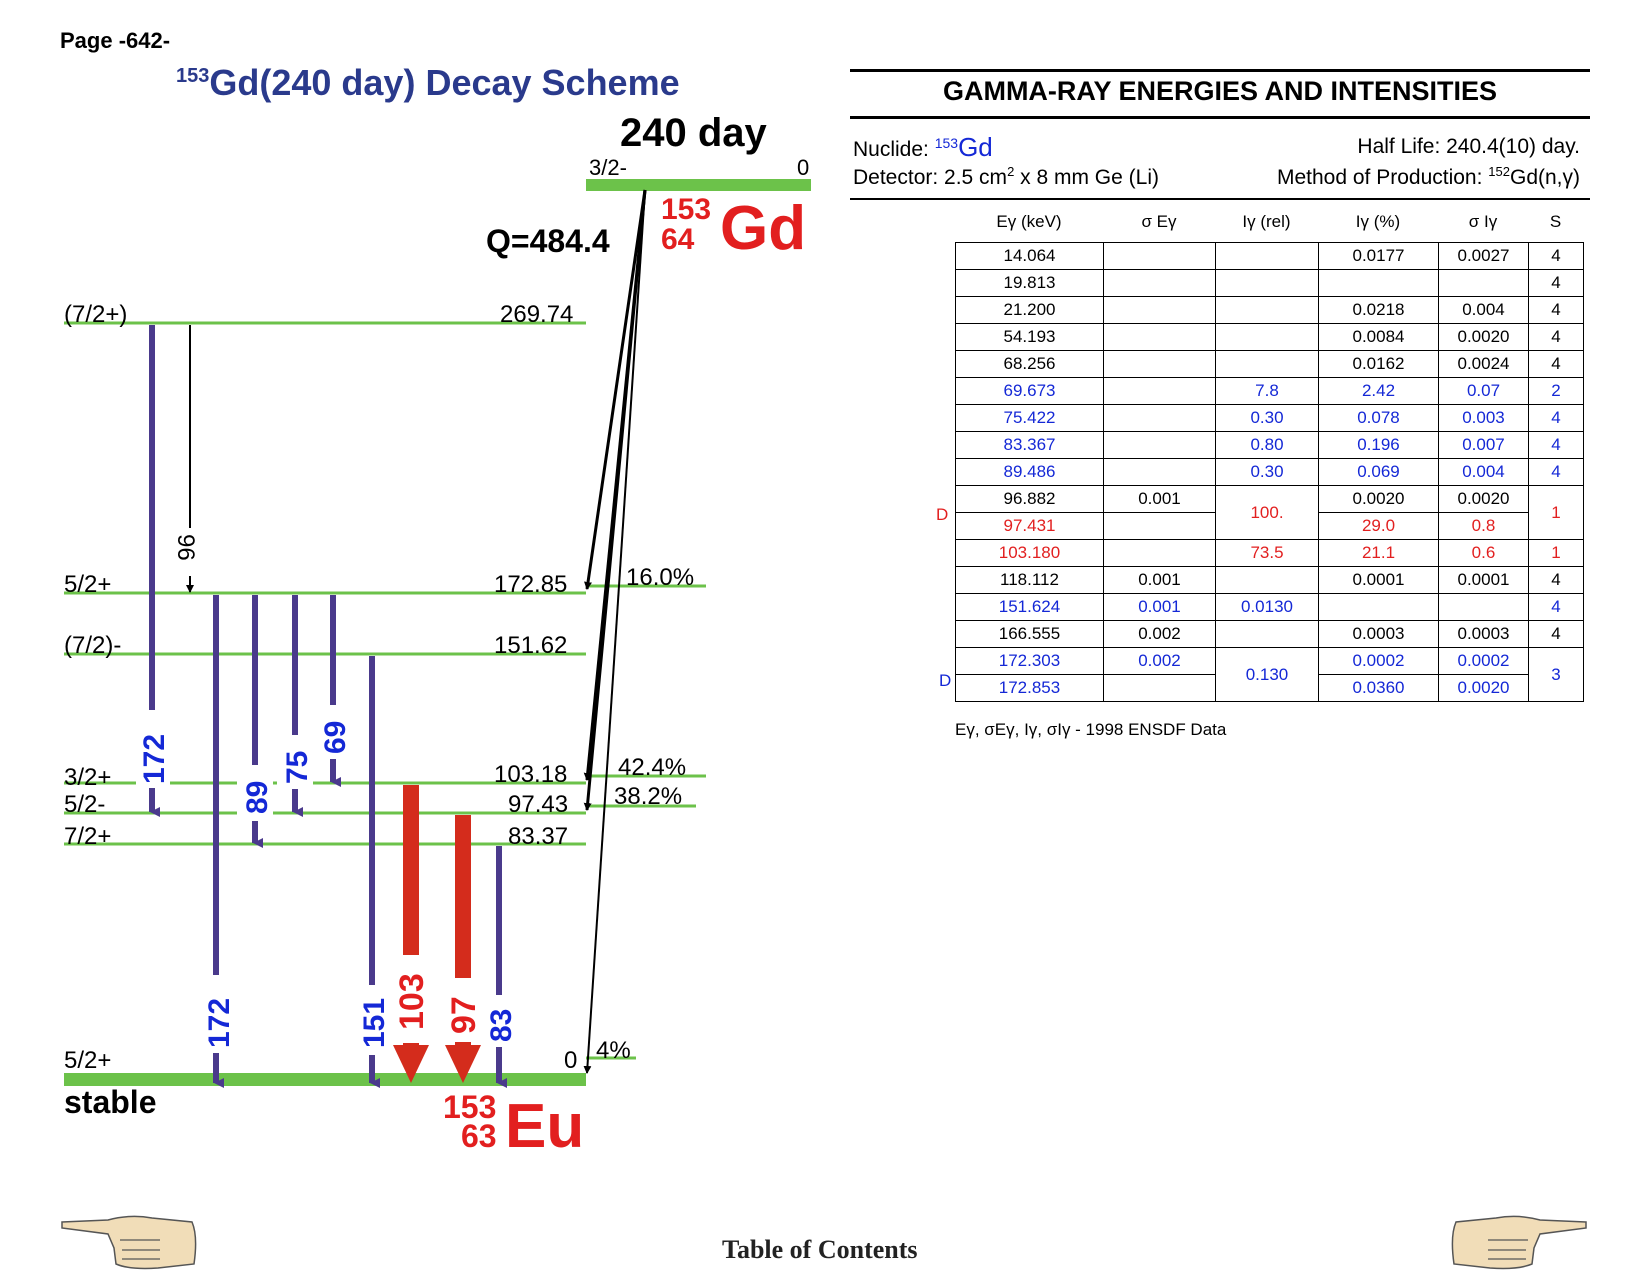 The height and width of the screenshot is (1275, 1651). I want to click on doublet-mark-97: D, so click(942, 514).